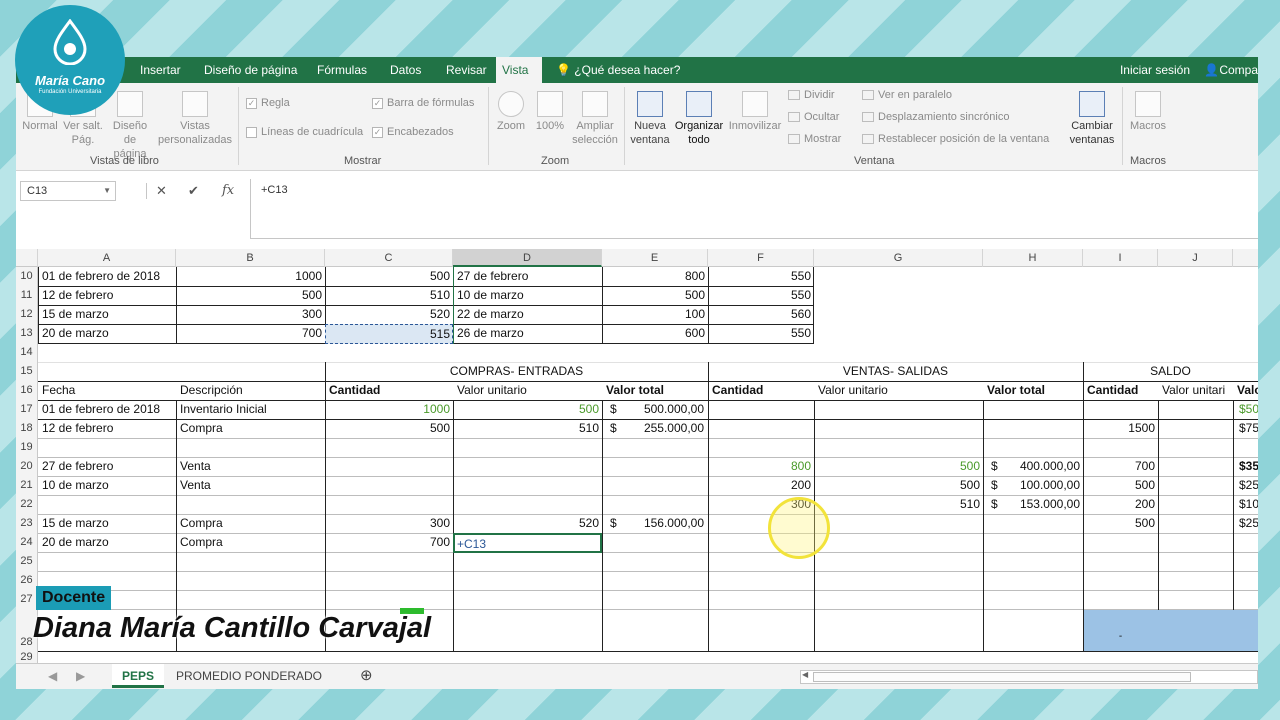 The width and height of the screenshot is (1280, 720). I want to click on cell-d23: 520, so click(527, 523).